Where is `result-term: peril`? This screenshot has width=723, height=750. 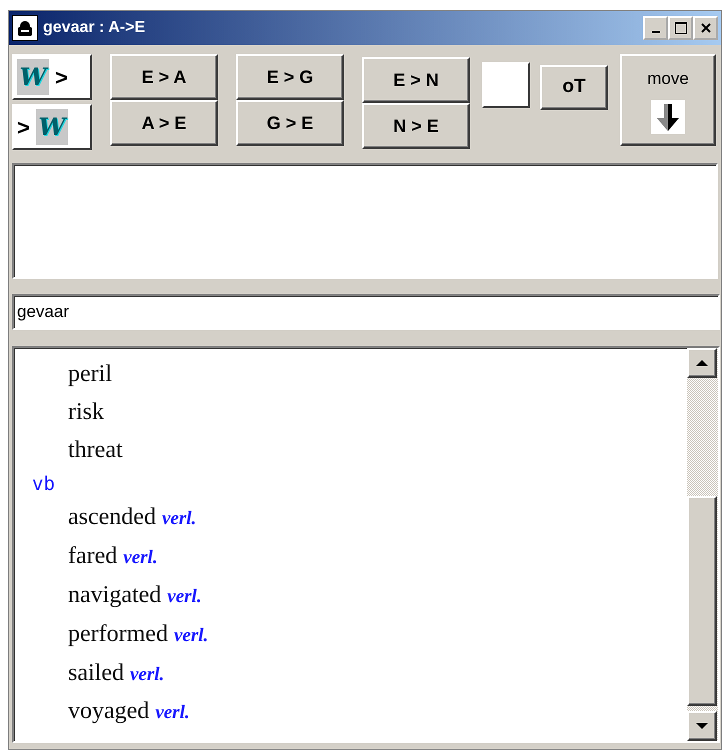
result-term: peril is located at coordinates (90, 374).